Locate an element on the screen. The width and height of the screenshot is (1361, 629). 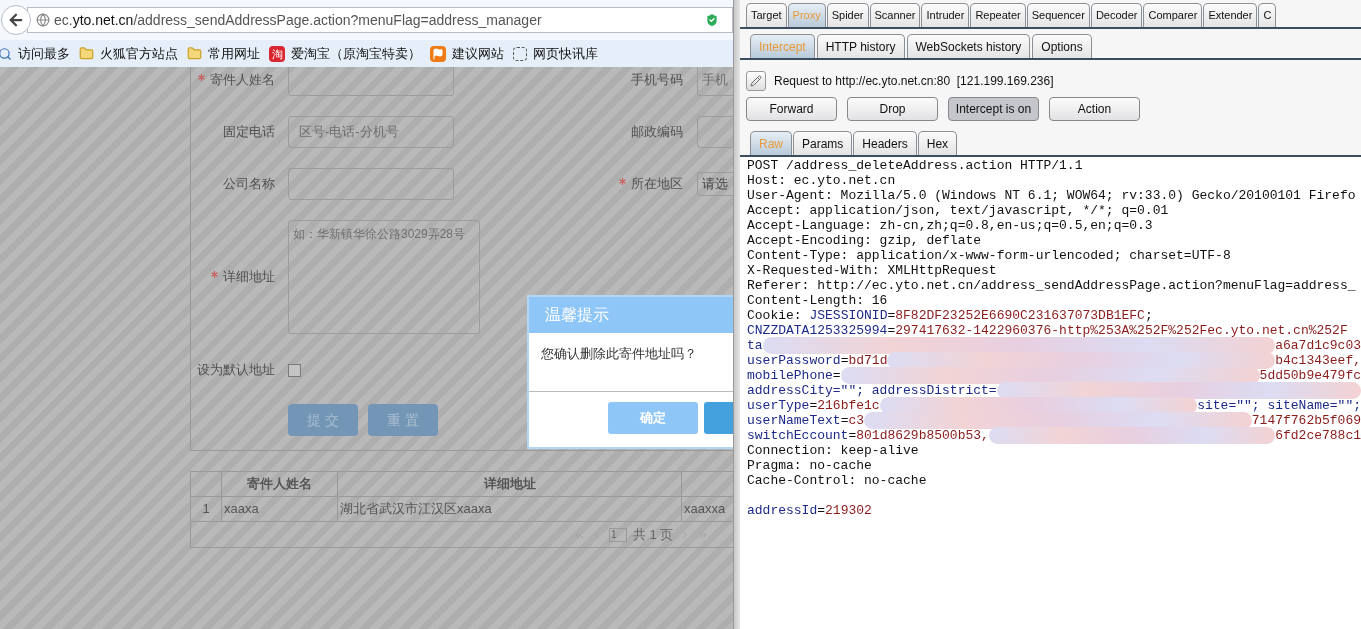
raw-text: userPassword is located at coordinates (794, 360).